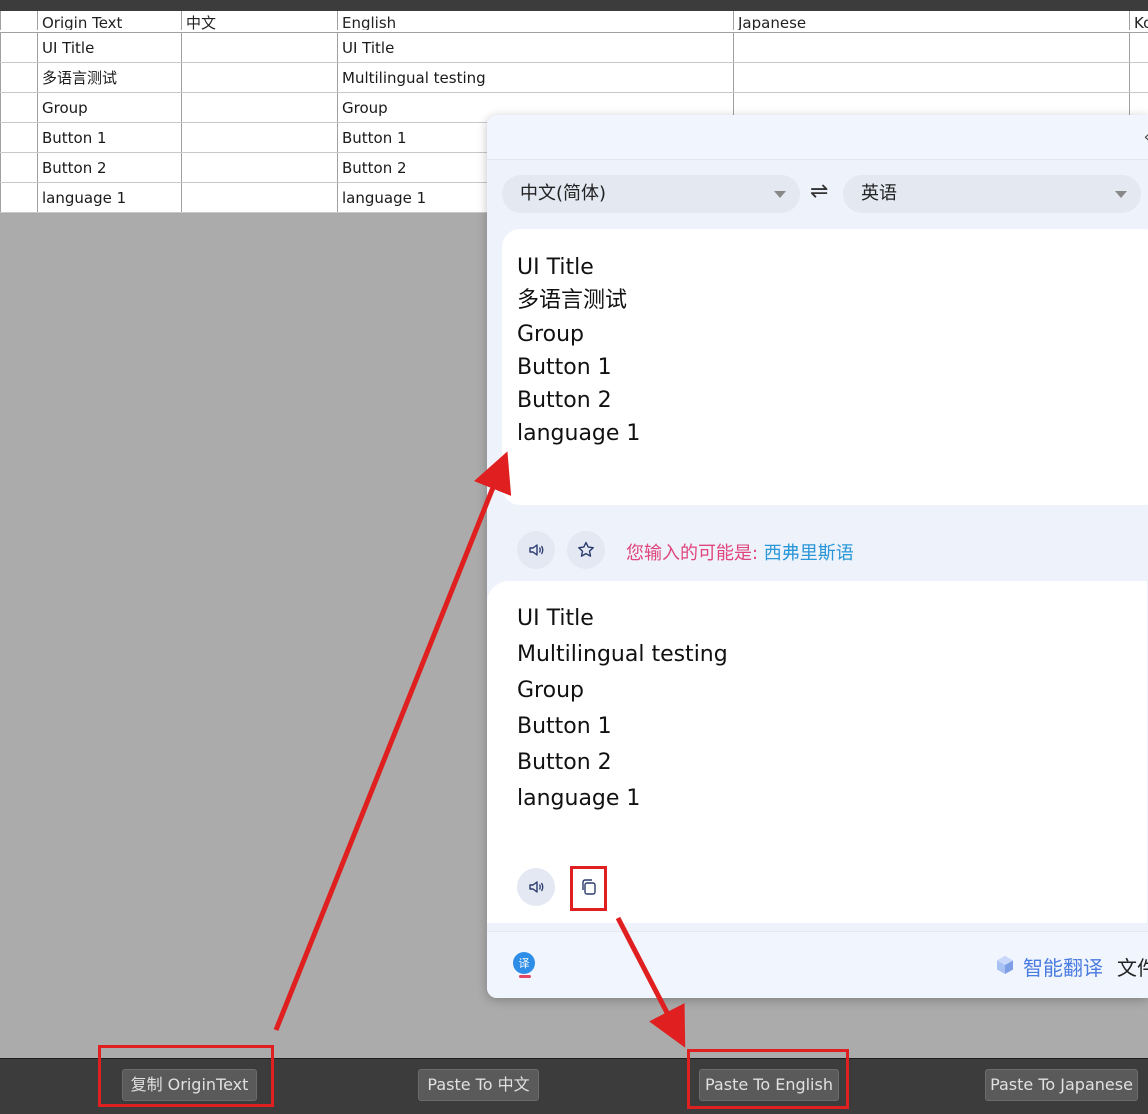 Image resolution: width=1148 pixels, height=1114 pixels. Describe the element at coordinates (564, 762) in the screenshot. I see `result-line: Button 2` at that location.